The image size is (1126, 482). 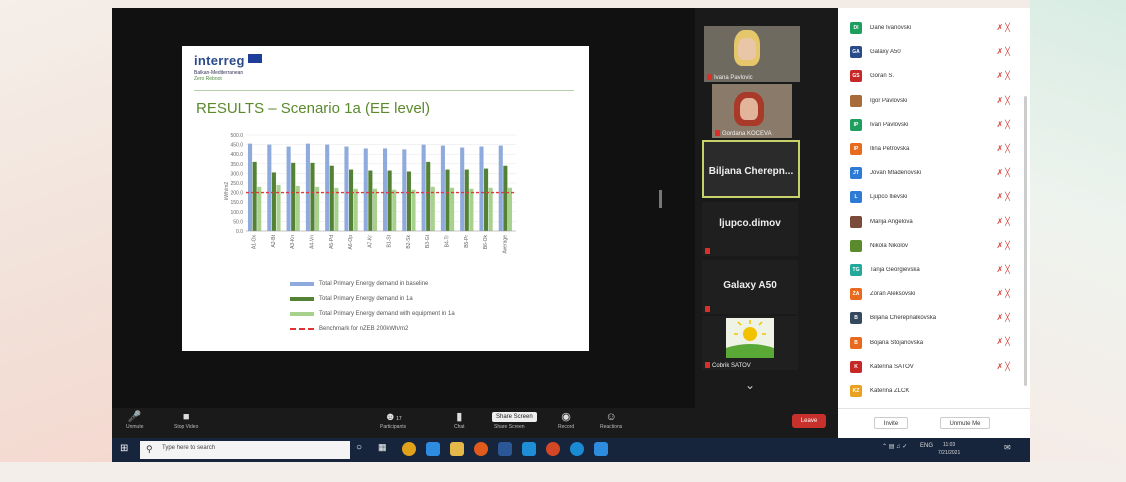 I want to click on participant-row: Nikola Nikolov ✗╳, so click(x=931, y=246).